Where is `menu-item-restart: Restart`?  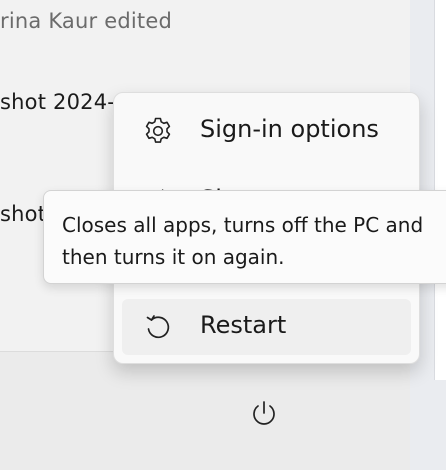 menu-item-restart: Restart is located at coordinates (266, 327).